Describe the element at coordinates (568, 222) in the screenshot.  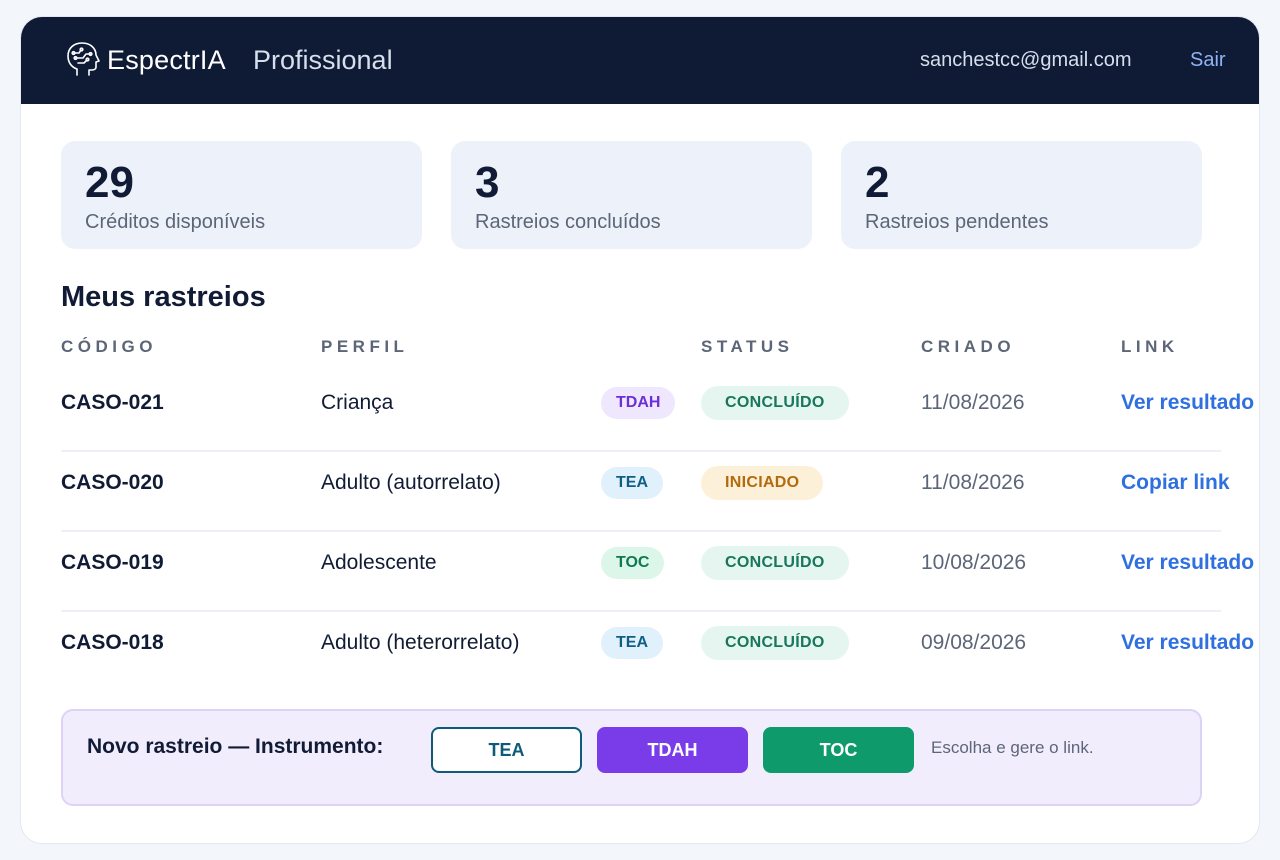
I see `stat-label: Rastreios concluídos` at that location.